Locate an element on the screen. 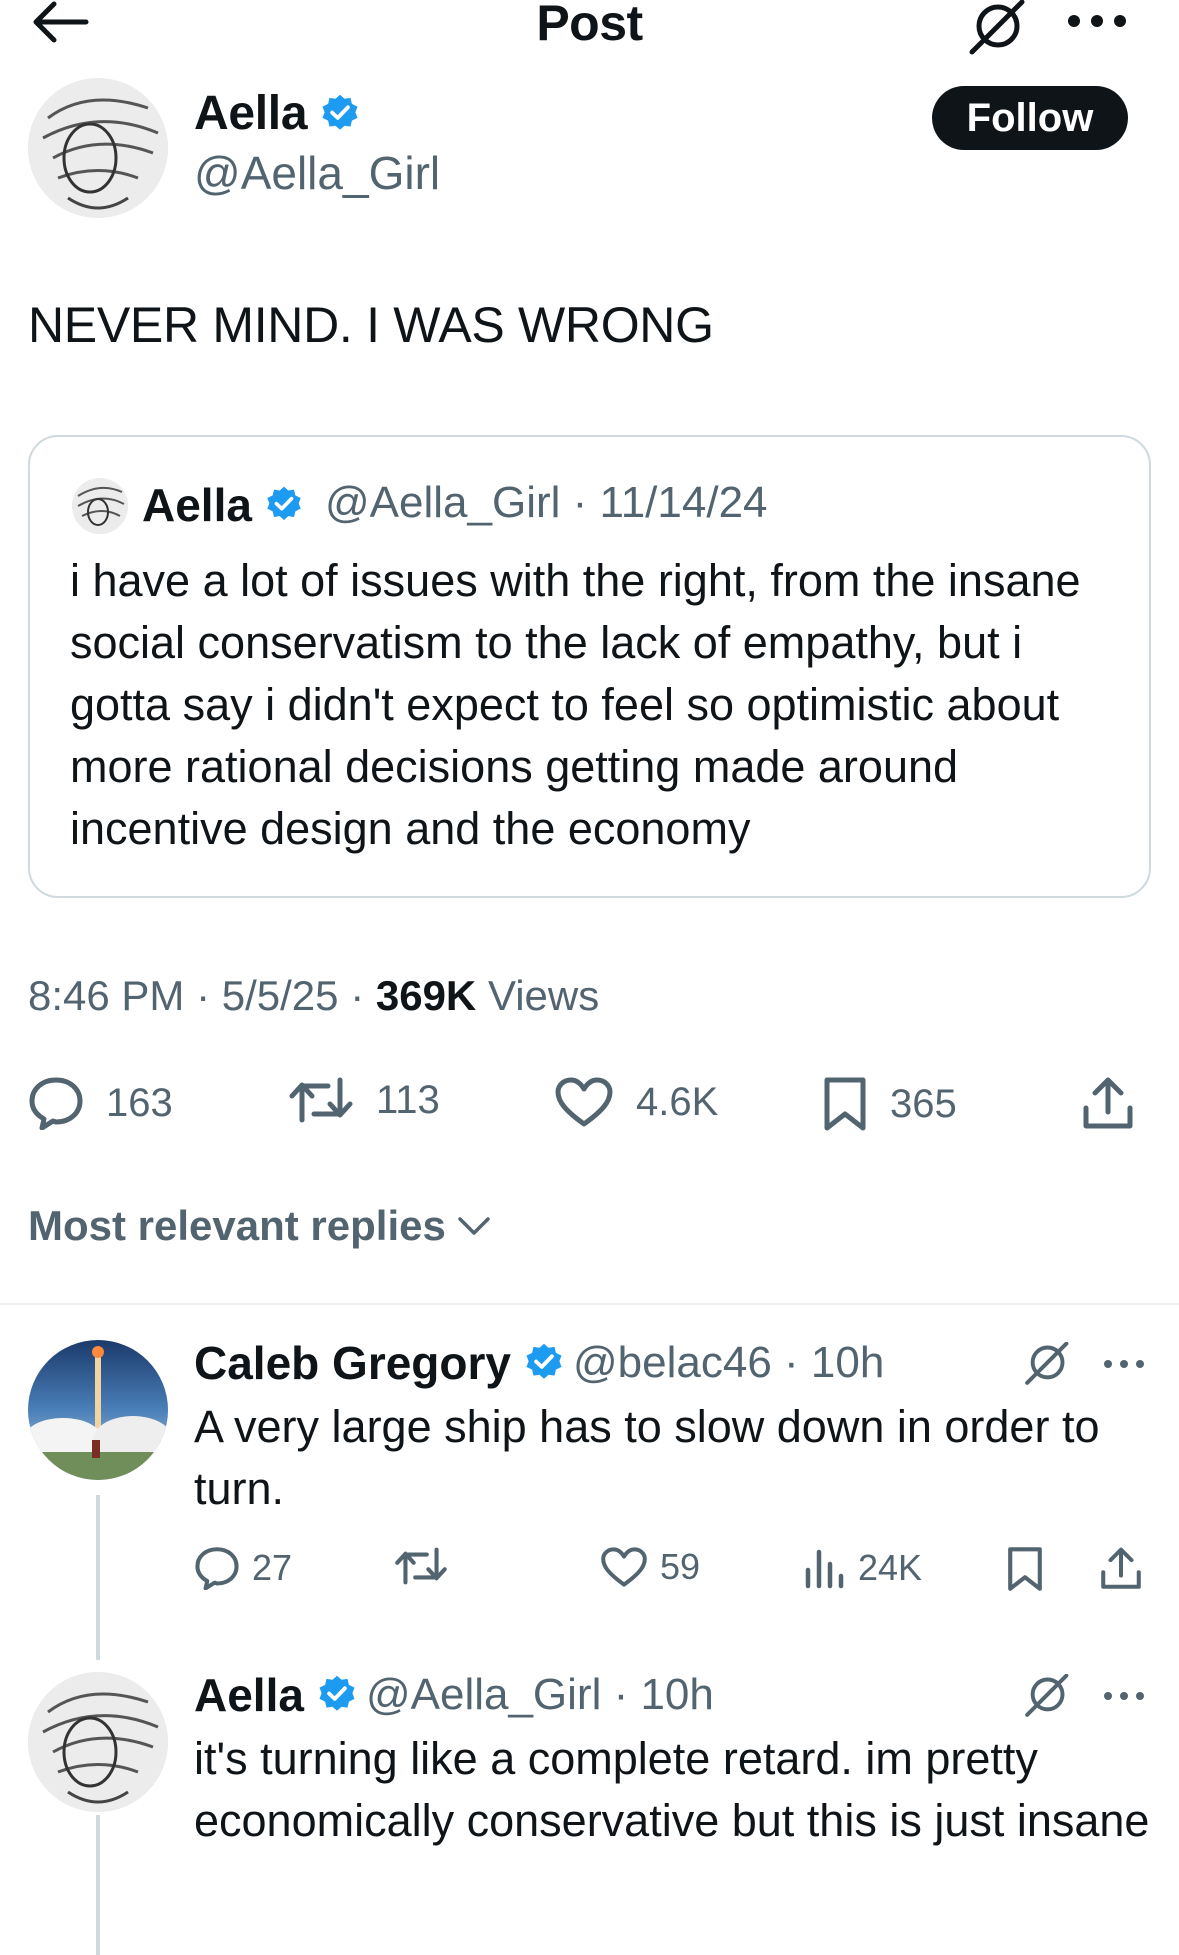  author-avatar is located at coordinates (98, 148).